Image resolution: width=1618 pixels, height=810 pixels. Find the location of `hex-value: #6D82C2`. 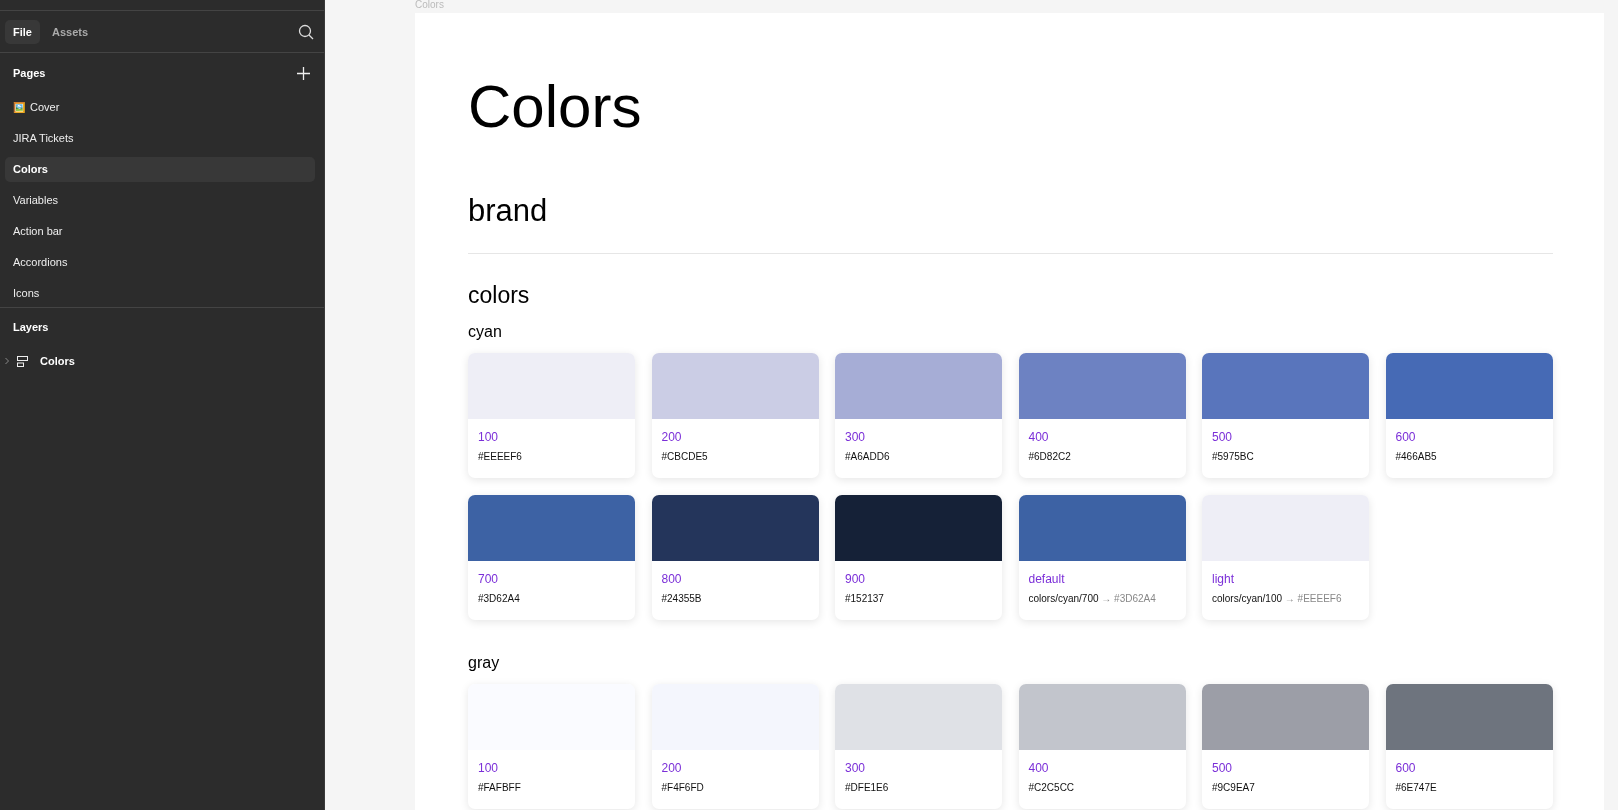

hex-value: #6D82C2 is located at coordinates (1050, 456).